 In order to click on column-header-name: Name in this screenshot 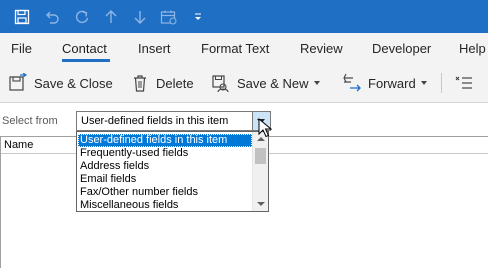, I will do `click(18, 145)`.